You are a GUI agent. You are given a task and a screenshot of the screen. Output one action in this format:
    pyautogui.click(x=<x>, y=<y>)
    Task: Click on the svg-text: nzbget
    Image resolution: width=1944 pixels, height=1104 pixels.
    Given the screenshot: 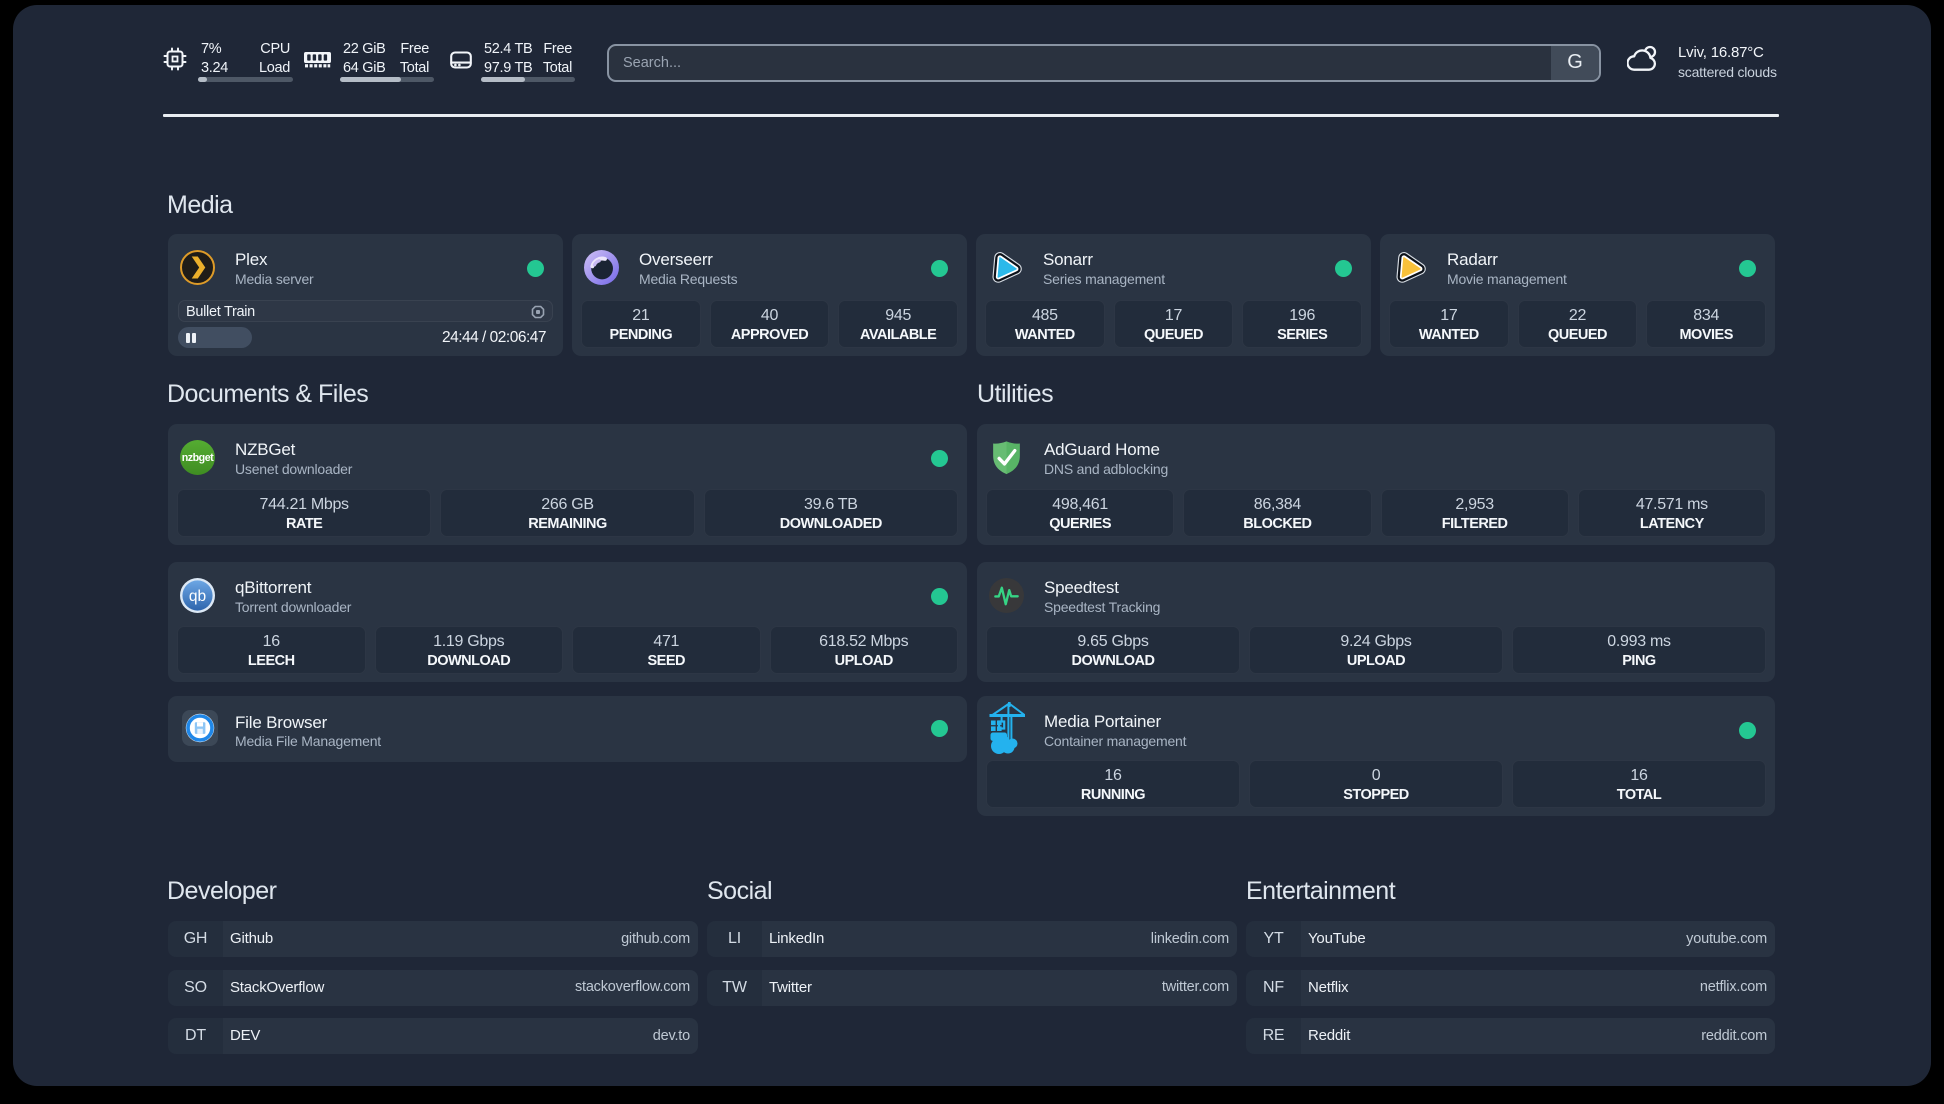 What is the action you would take?
    pyautogui.click(x=198, y=458)
    